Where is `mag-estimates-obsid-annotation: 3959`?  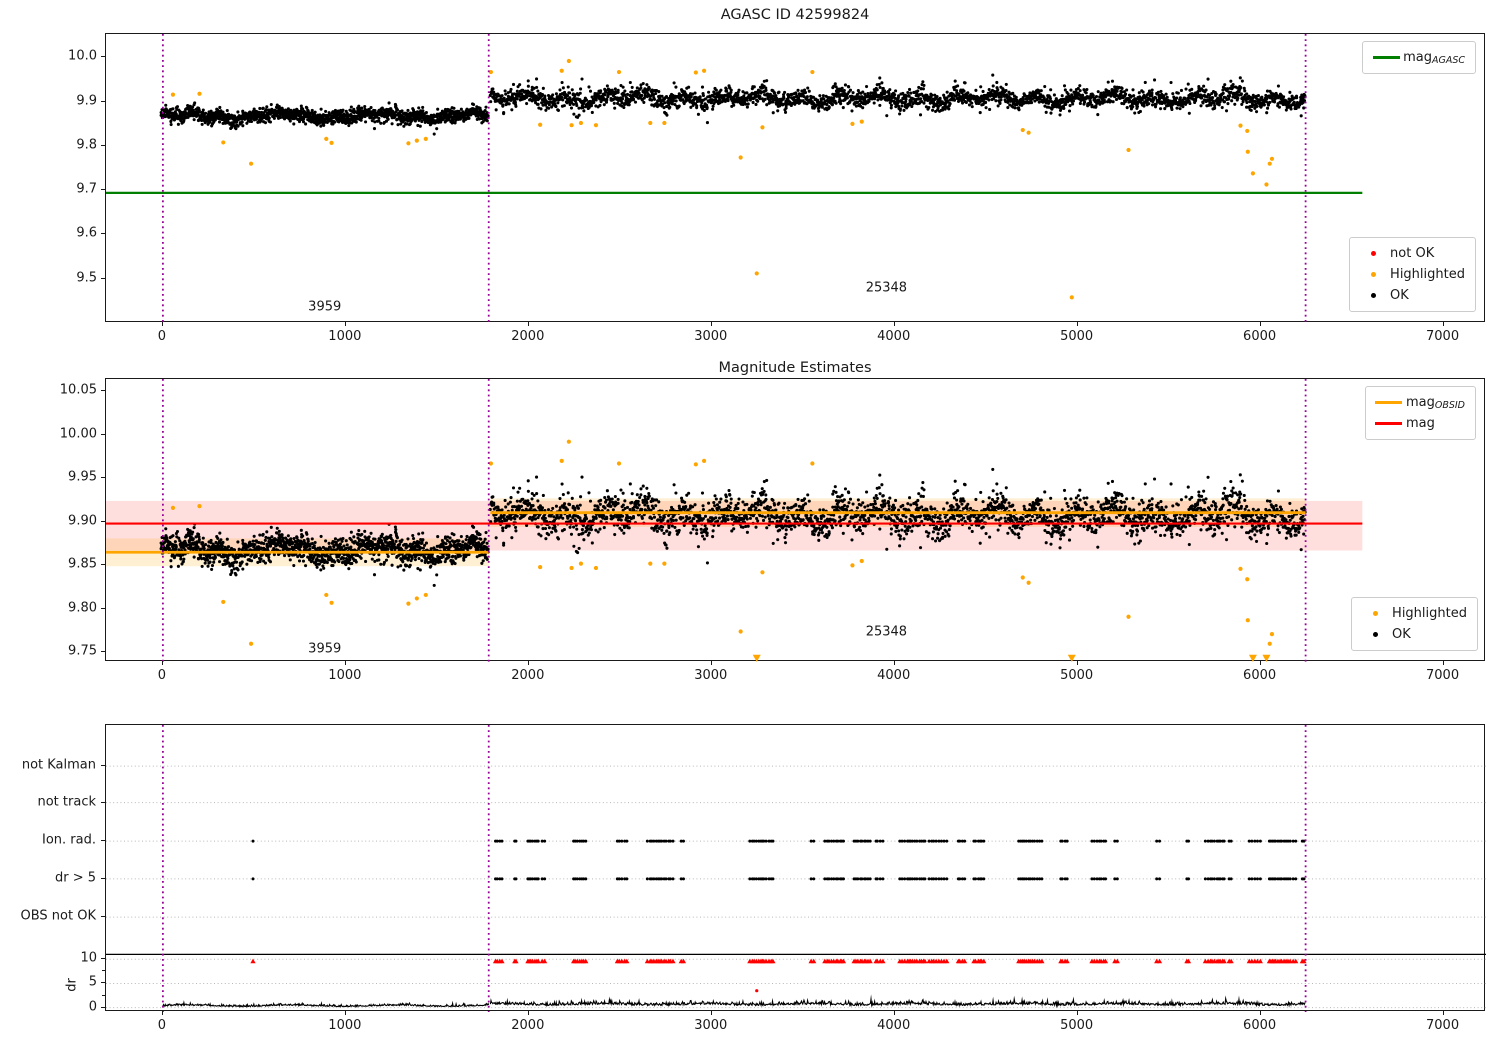
mag-estimates-obsid-annotation: 3959 is located at coordinates (325, 649).